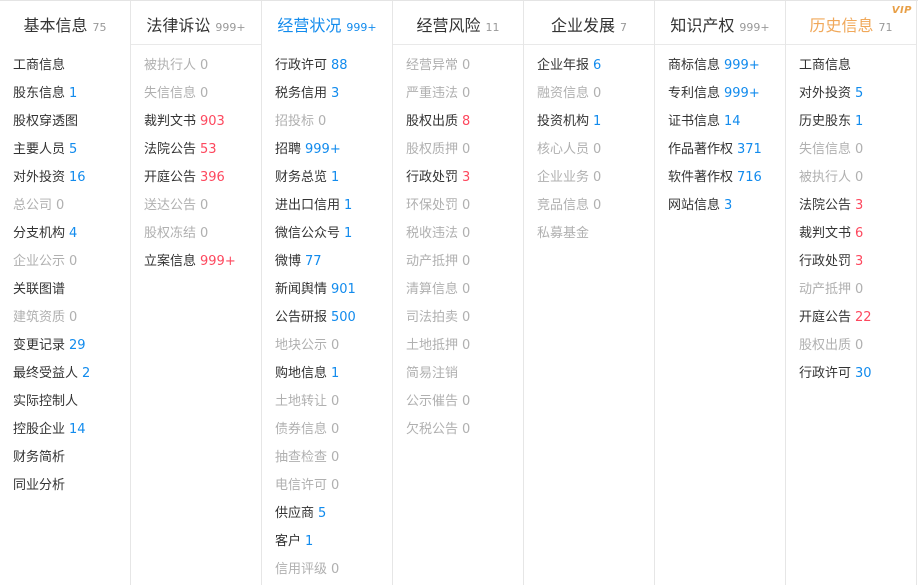  What do you see at coordinates (589, 23) in the screenshot?
I see `tab-category: 企业发展 7` at bounding box center [589, 23].